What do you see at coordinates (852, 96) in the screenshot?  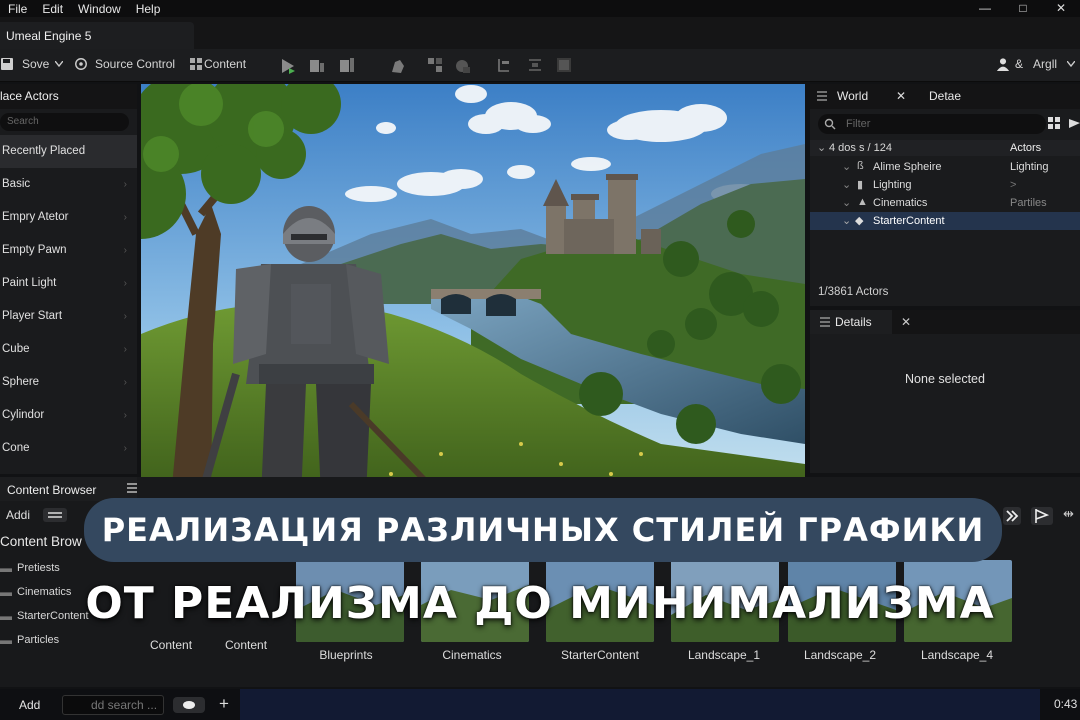 I see `tab-world: World` at bounding box center [852, 96].